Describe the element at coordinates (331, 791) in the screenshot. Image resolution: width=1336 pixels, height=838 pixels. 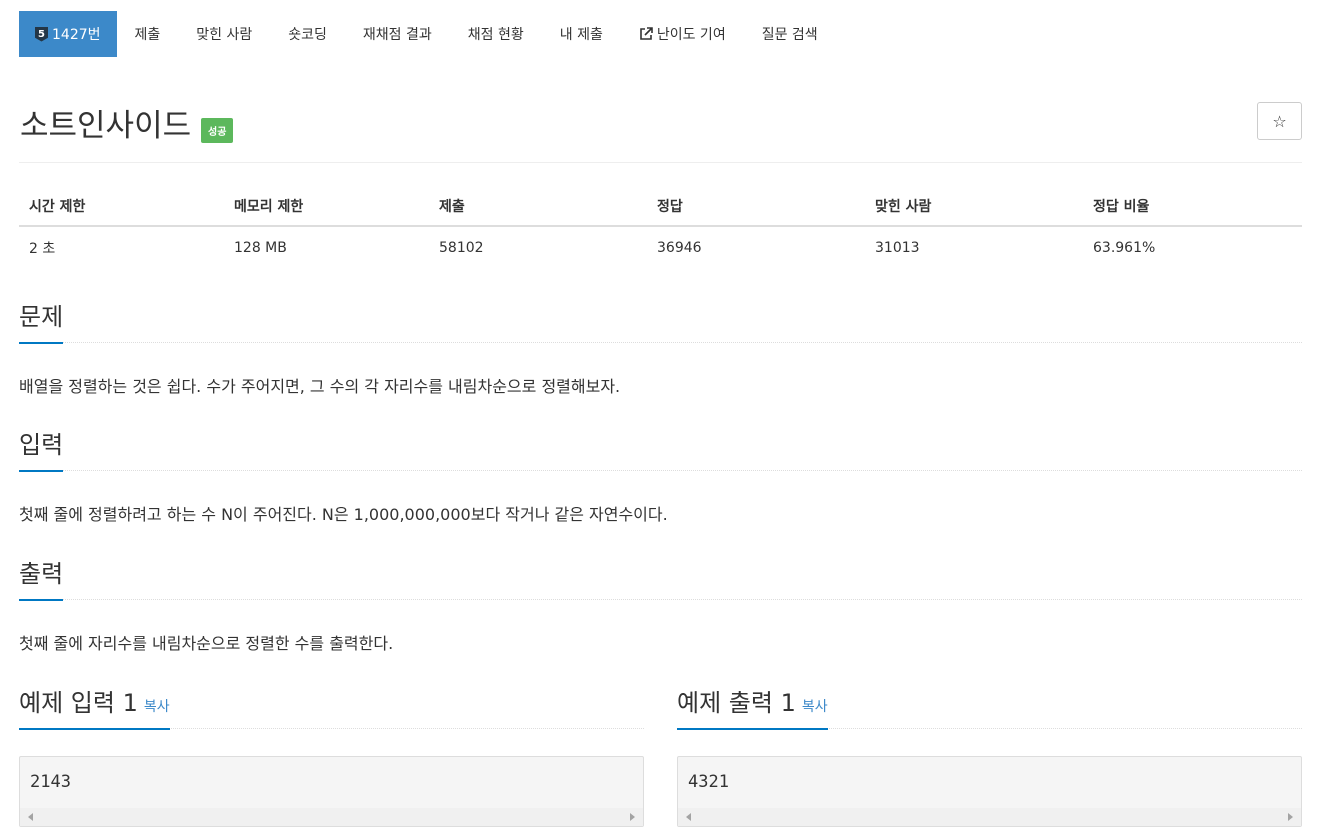
I see `sample-input-box: 2143` at that location.